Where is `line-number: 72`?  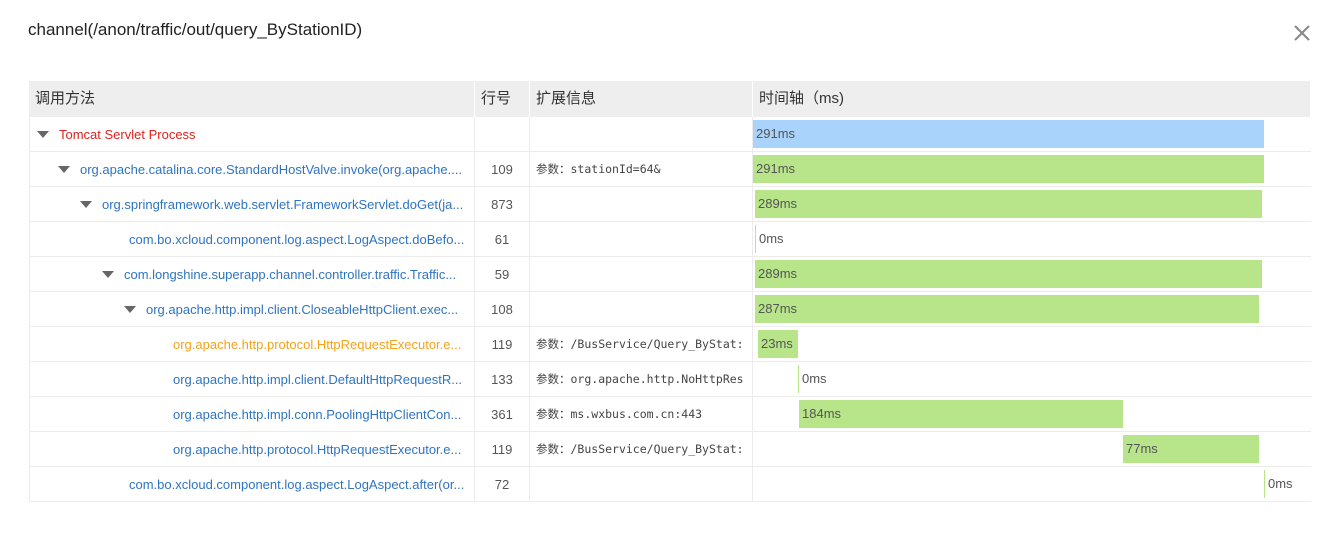
line-number: 72 is located at coordinates (502, 484).